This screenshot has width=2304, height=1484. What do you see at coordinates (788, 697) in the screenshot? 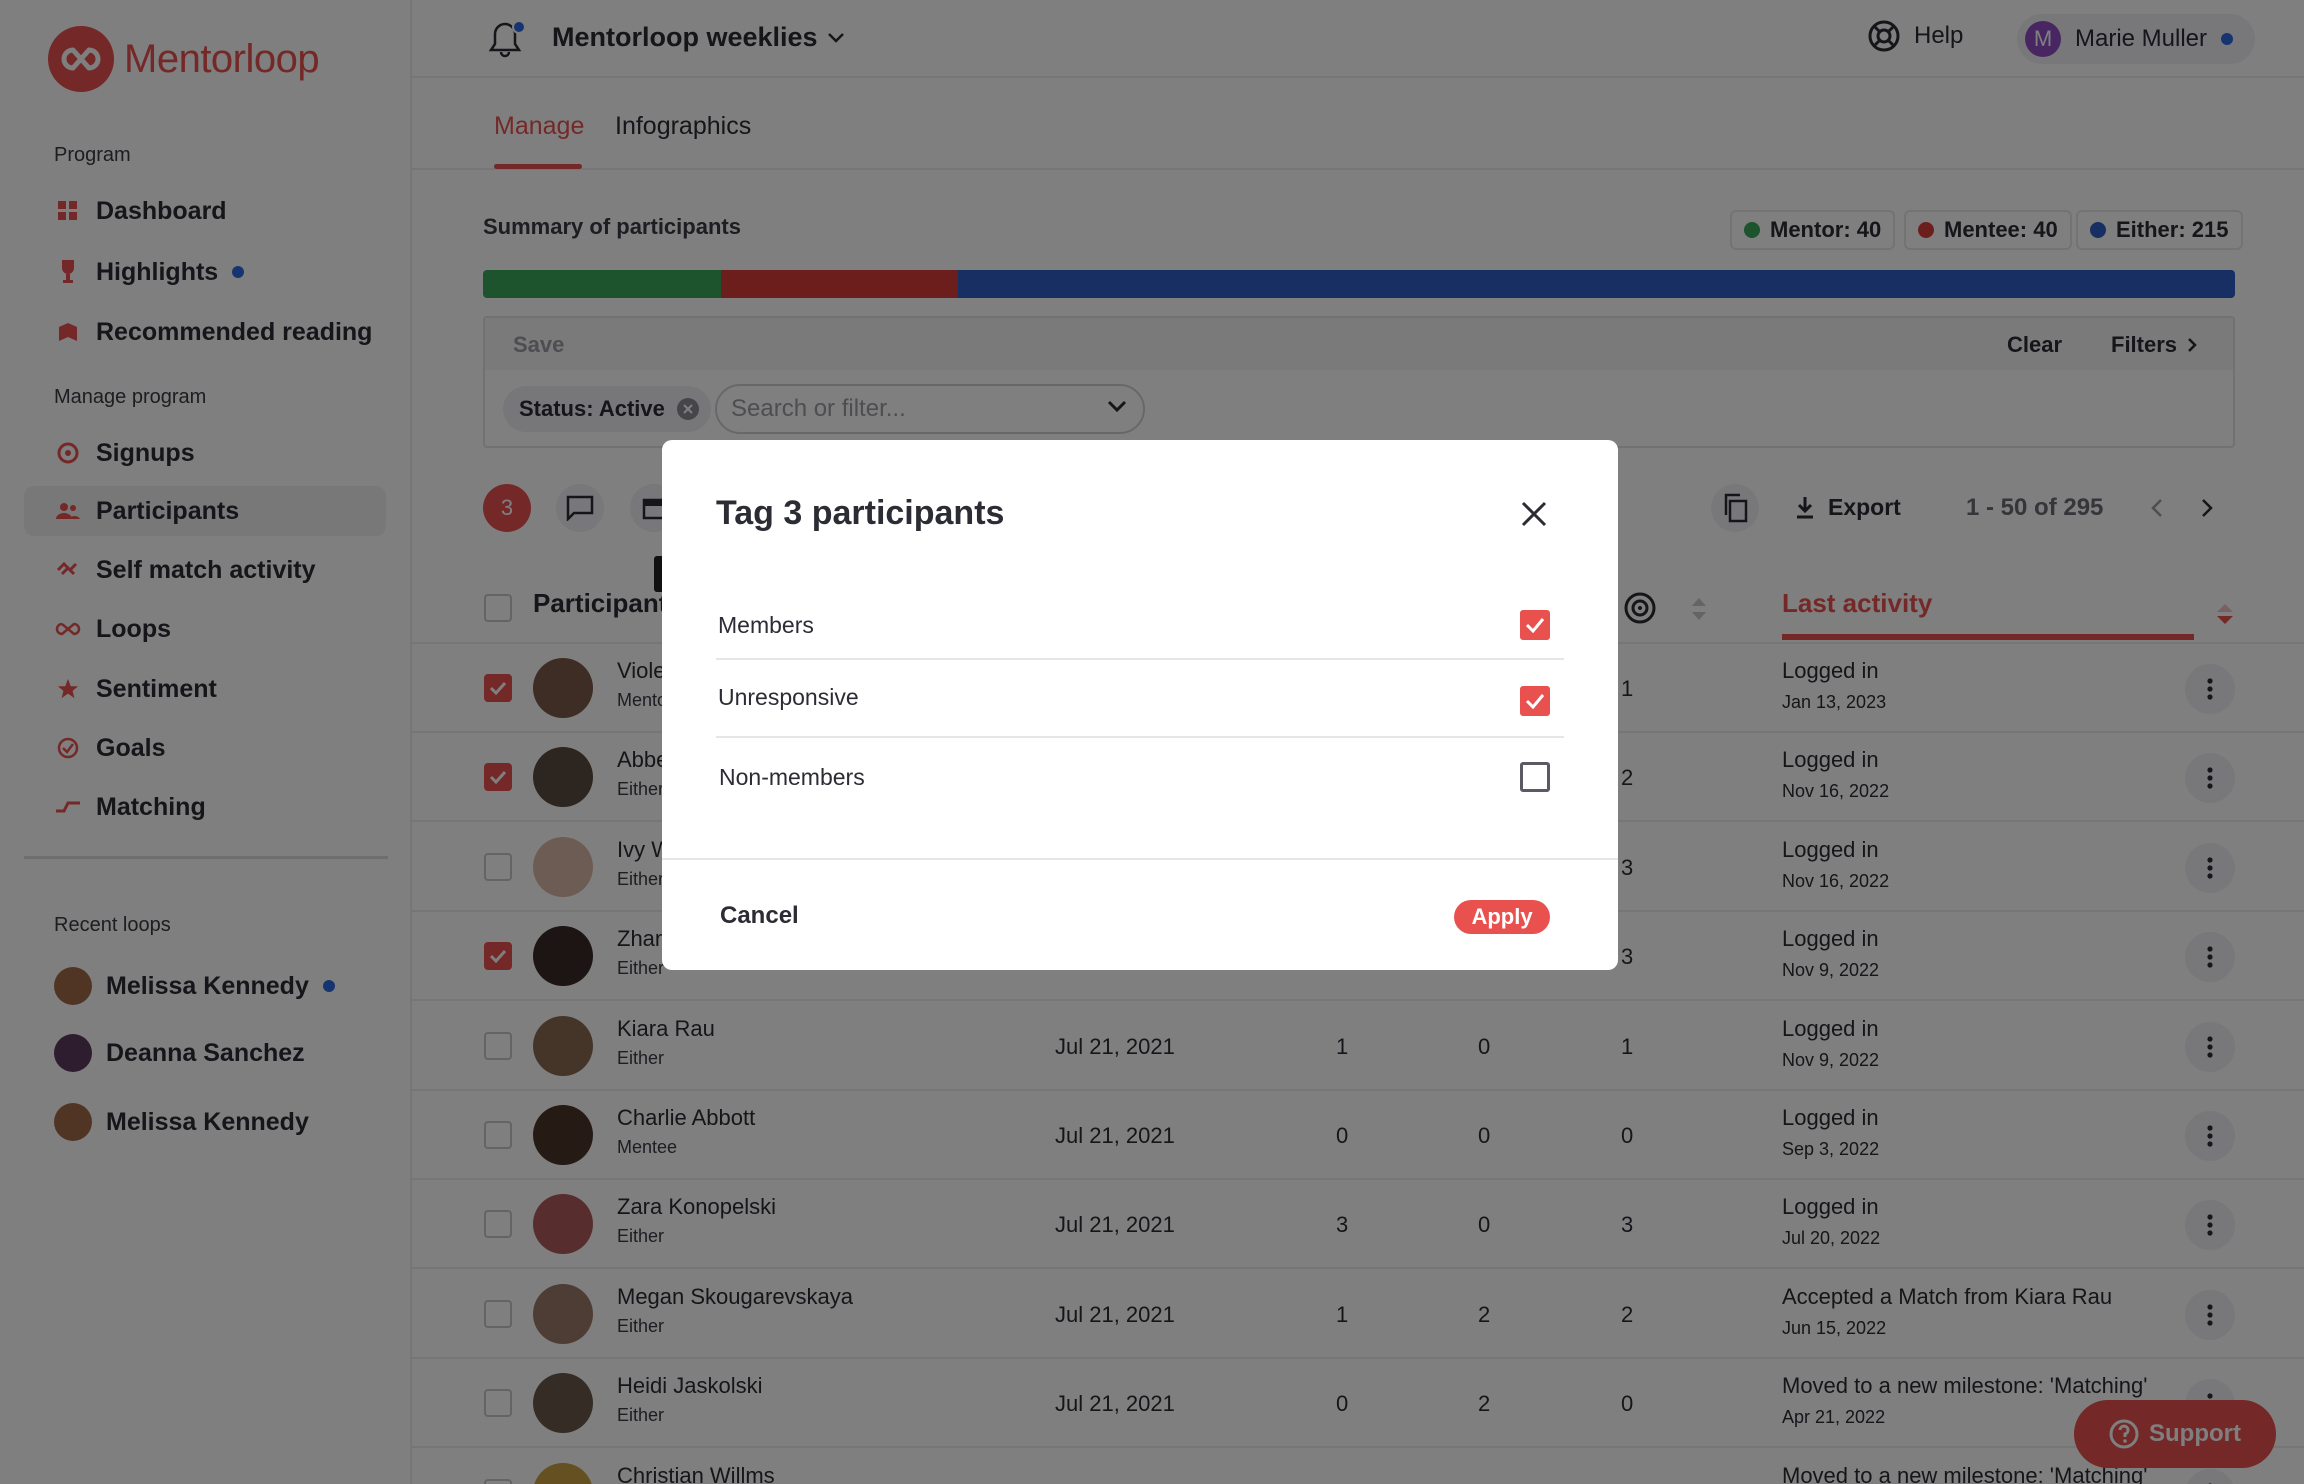
I see `tag-option-label: Unresponsive` at bounding box center [788, 697].